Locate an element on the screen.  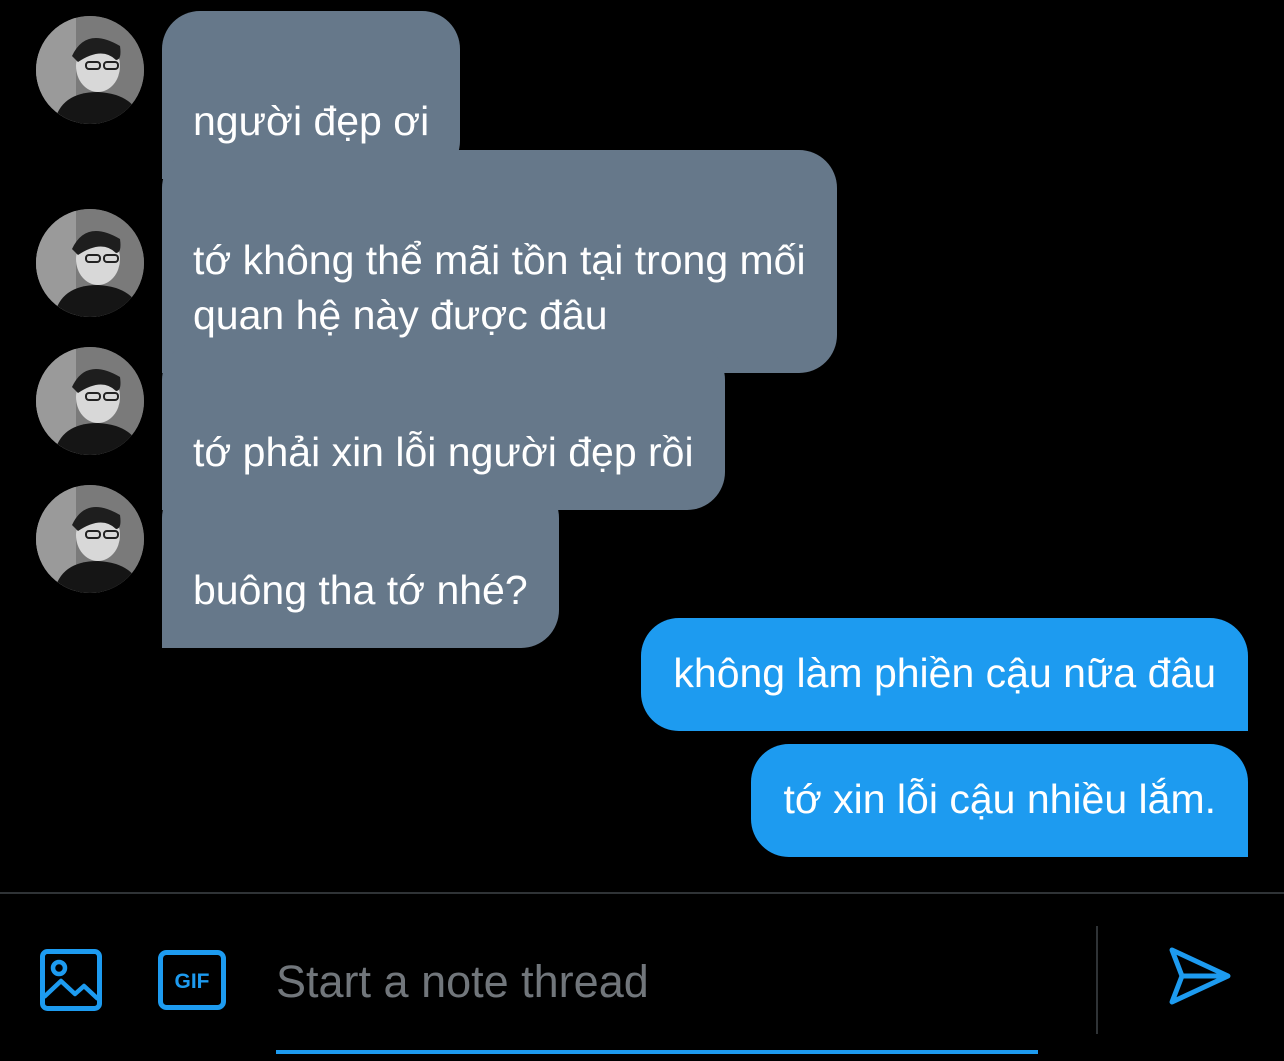
message-text: người đẹp ơi is located at coordinates (311, 121).